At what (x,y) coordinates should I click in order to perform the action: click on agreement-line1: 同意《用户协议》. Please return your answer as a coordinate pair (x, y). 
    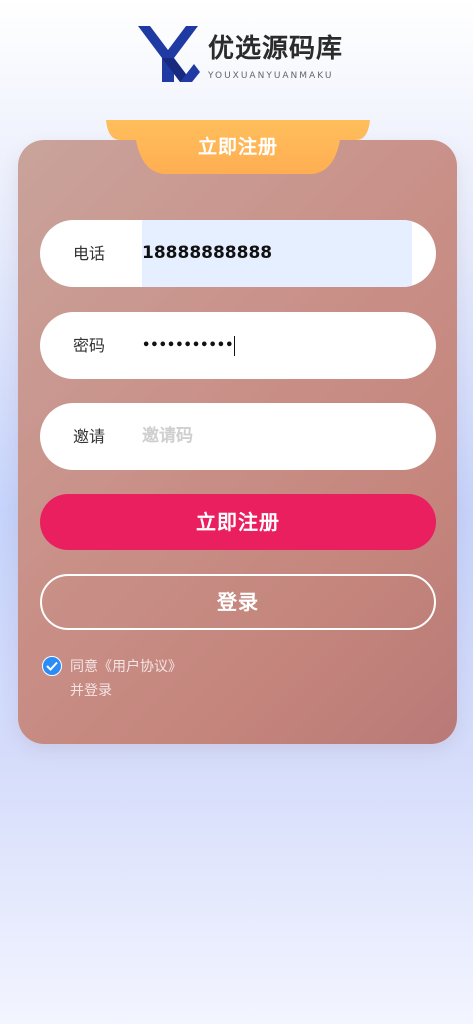
    Looking at the image, I should click on (126, 667).